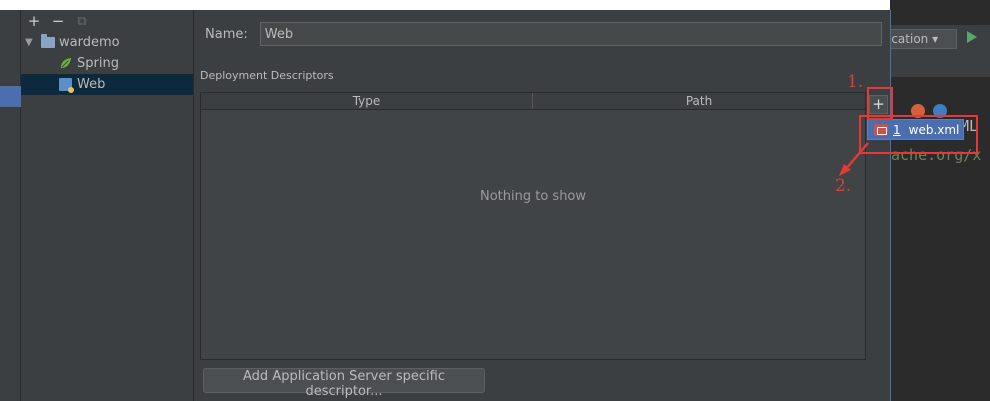 This screenshot has width=990, height=401. What do you see at coordinates (940, 200) in the screenshot?
I see `editor-area: ication ▾ XML ache.org/x` at bounding box center [940, 200].